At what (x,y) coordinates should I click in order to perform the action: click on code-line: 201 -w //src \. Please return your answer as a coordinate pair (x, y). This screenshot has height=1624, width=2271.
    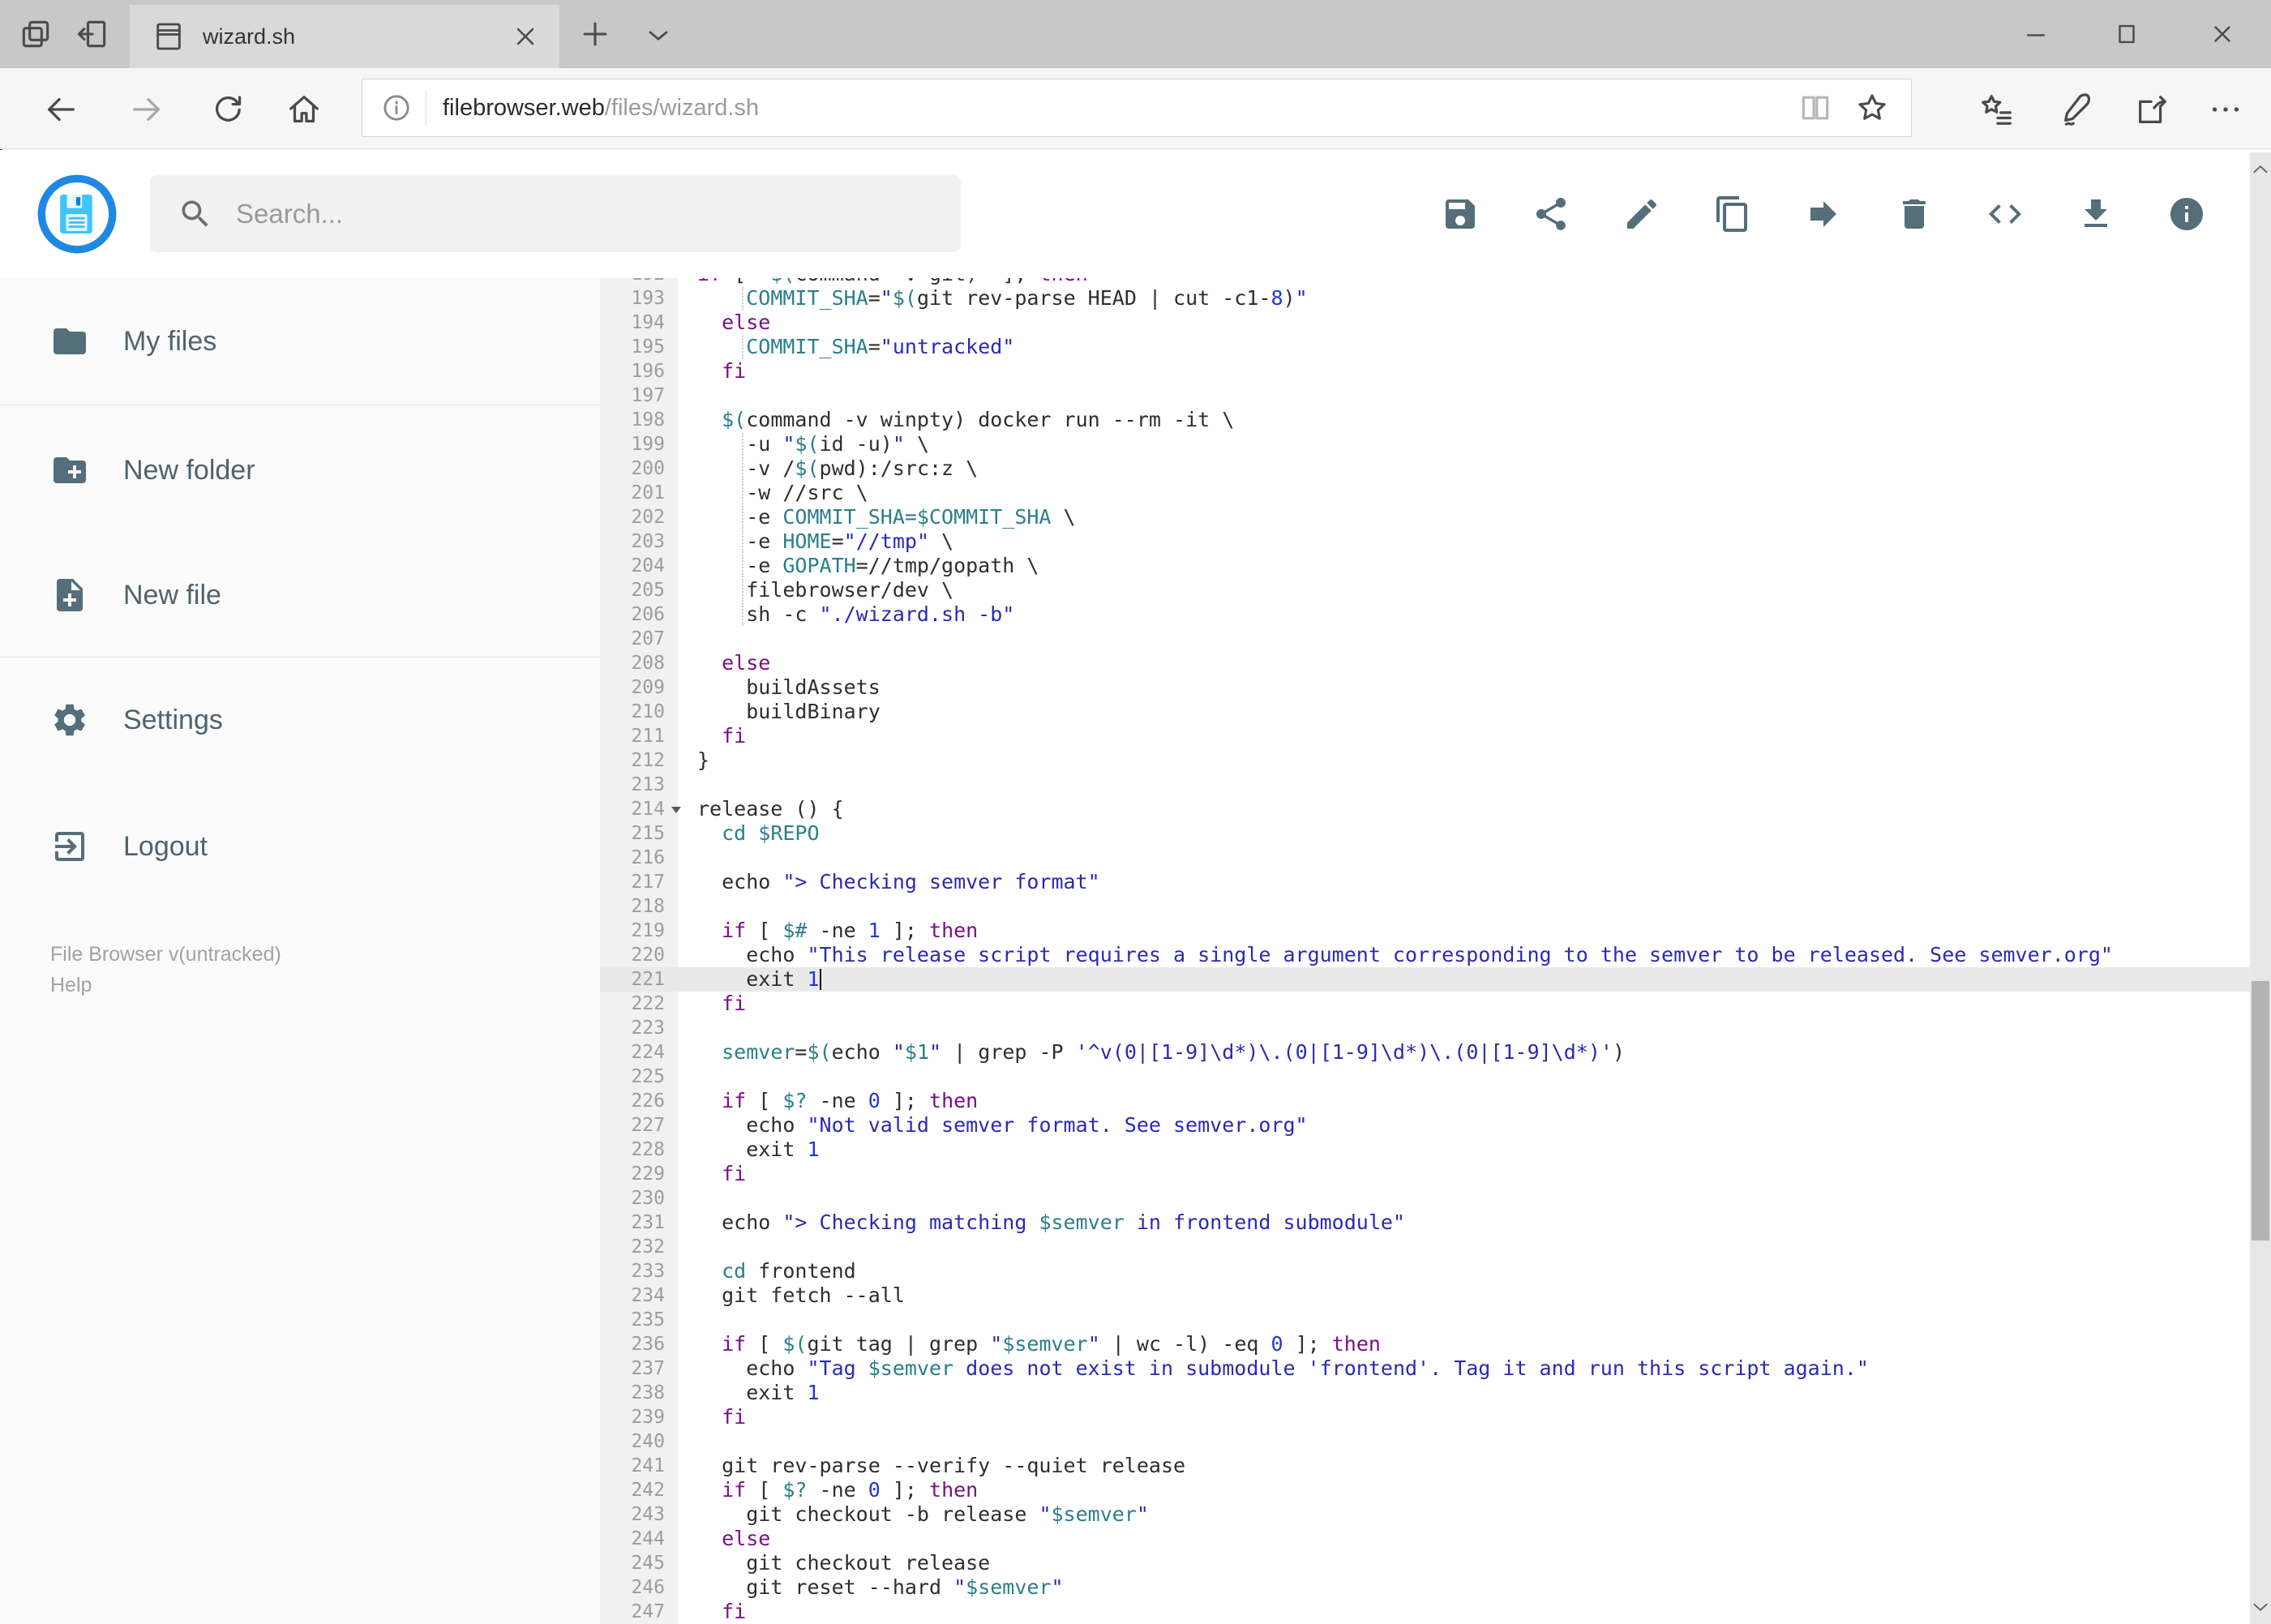
    Looking at the image, I should click on (1425, 493).